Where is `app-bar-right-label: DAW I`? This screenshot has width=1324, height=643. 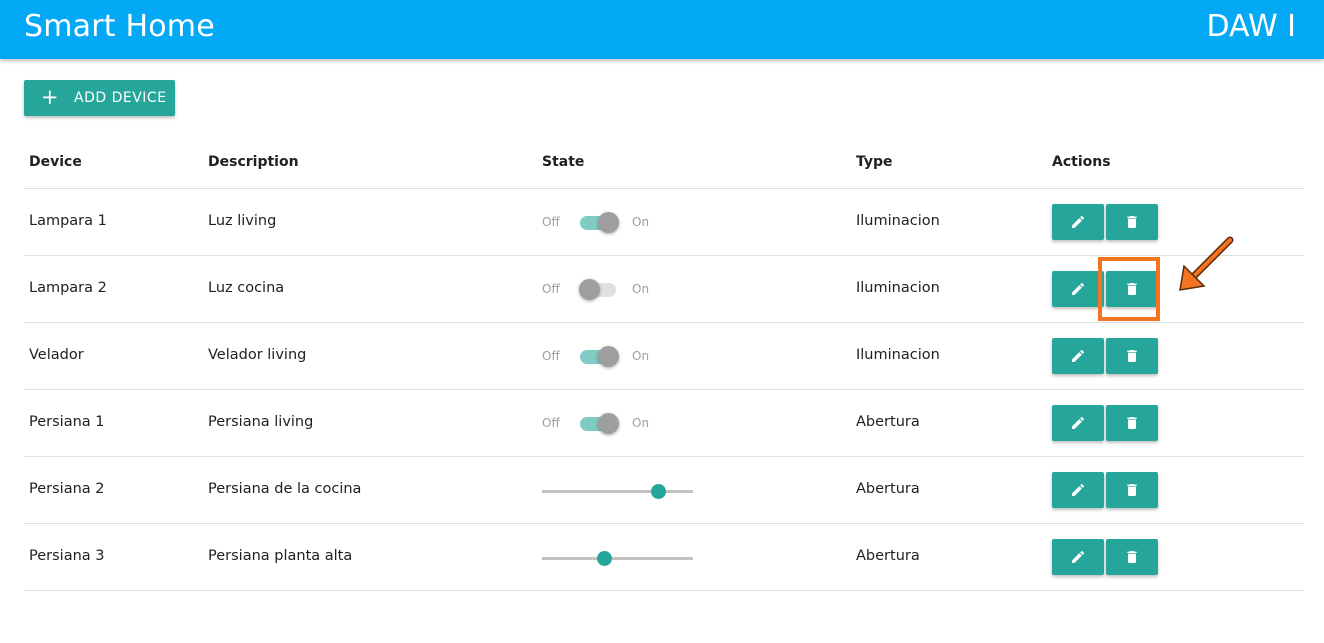 app-bar-right-label: DAW I is located at coordinates (1251, 26).